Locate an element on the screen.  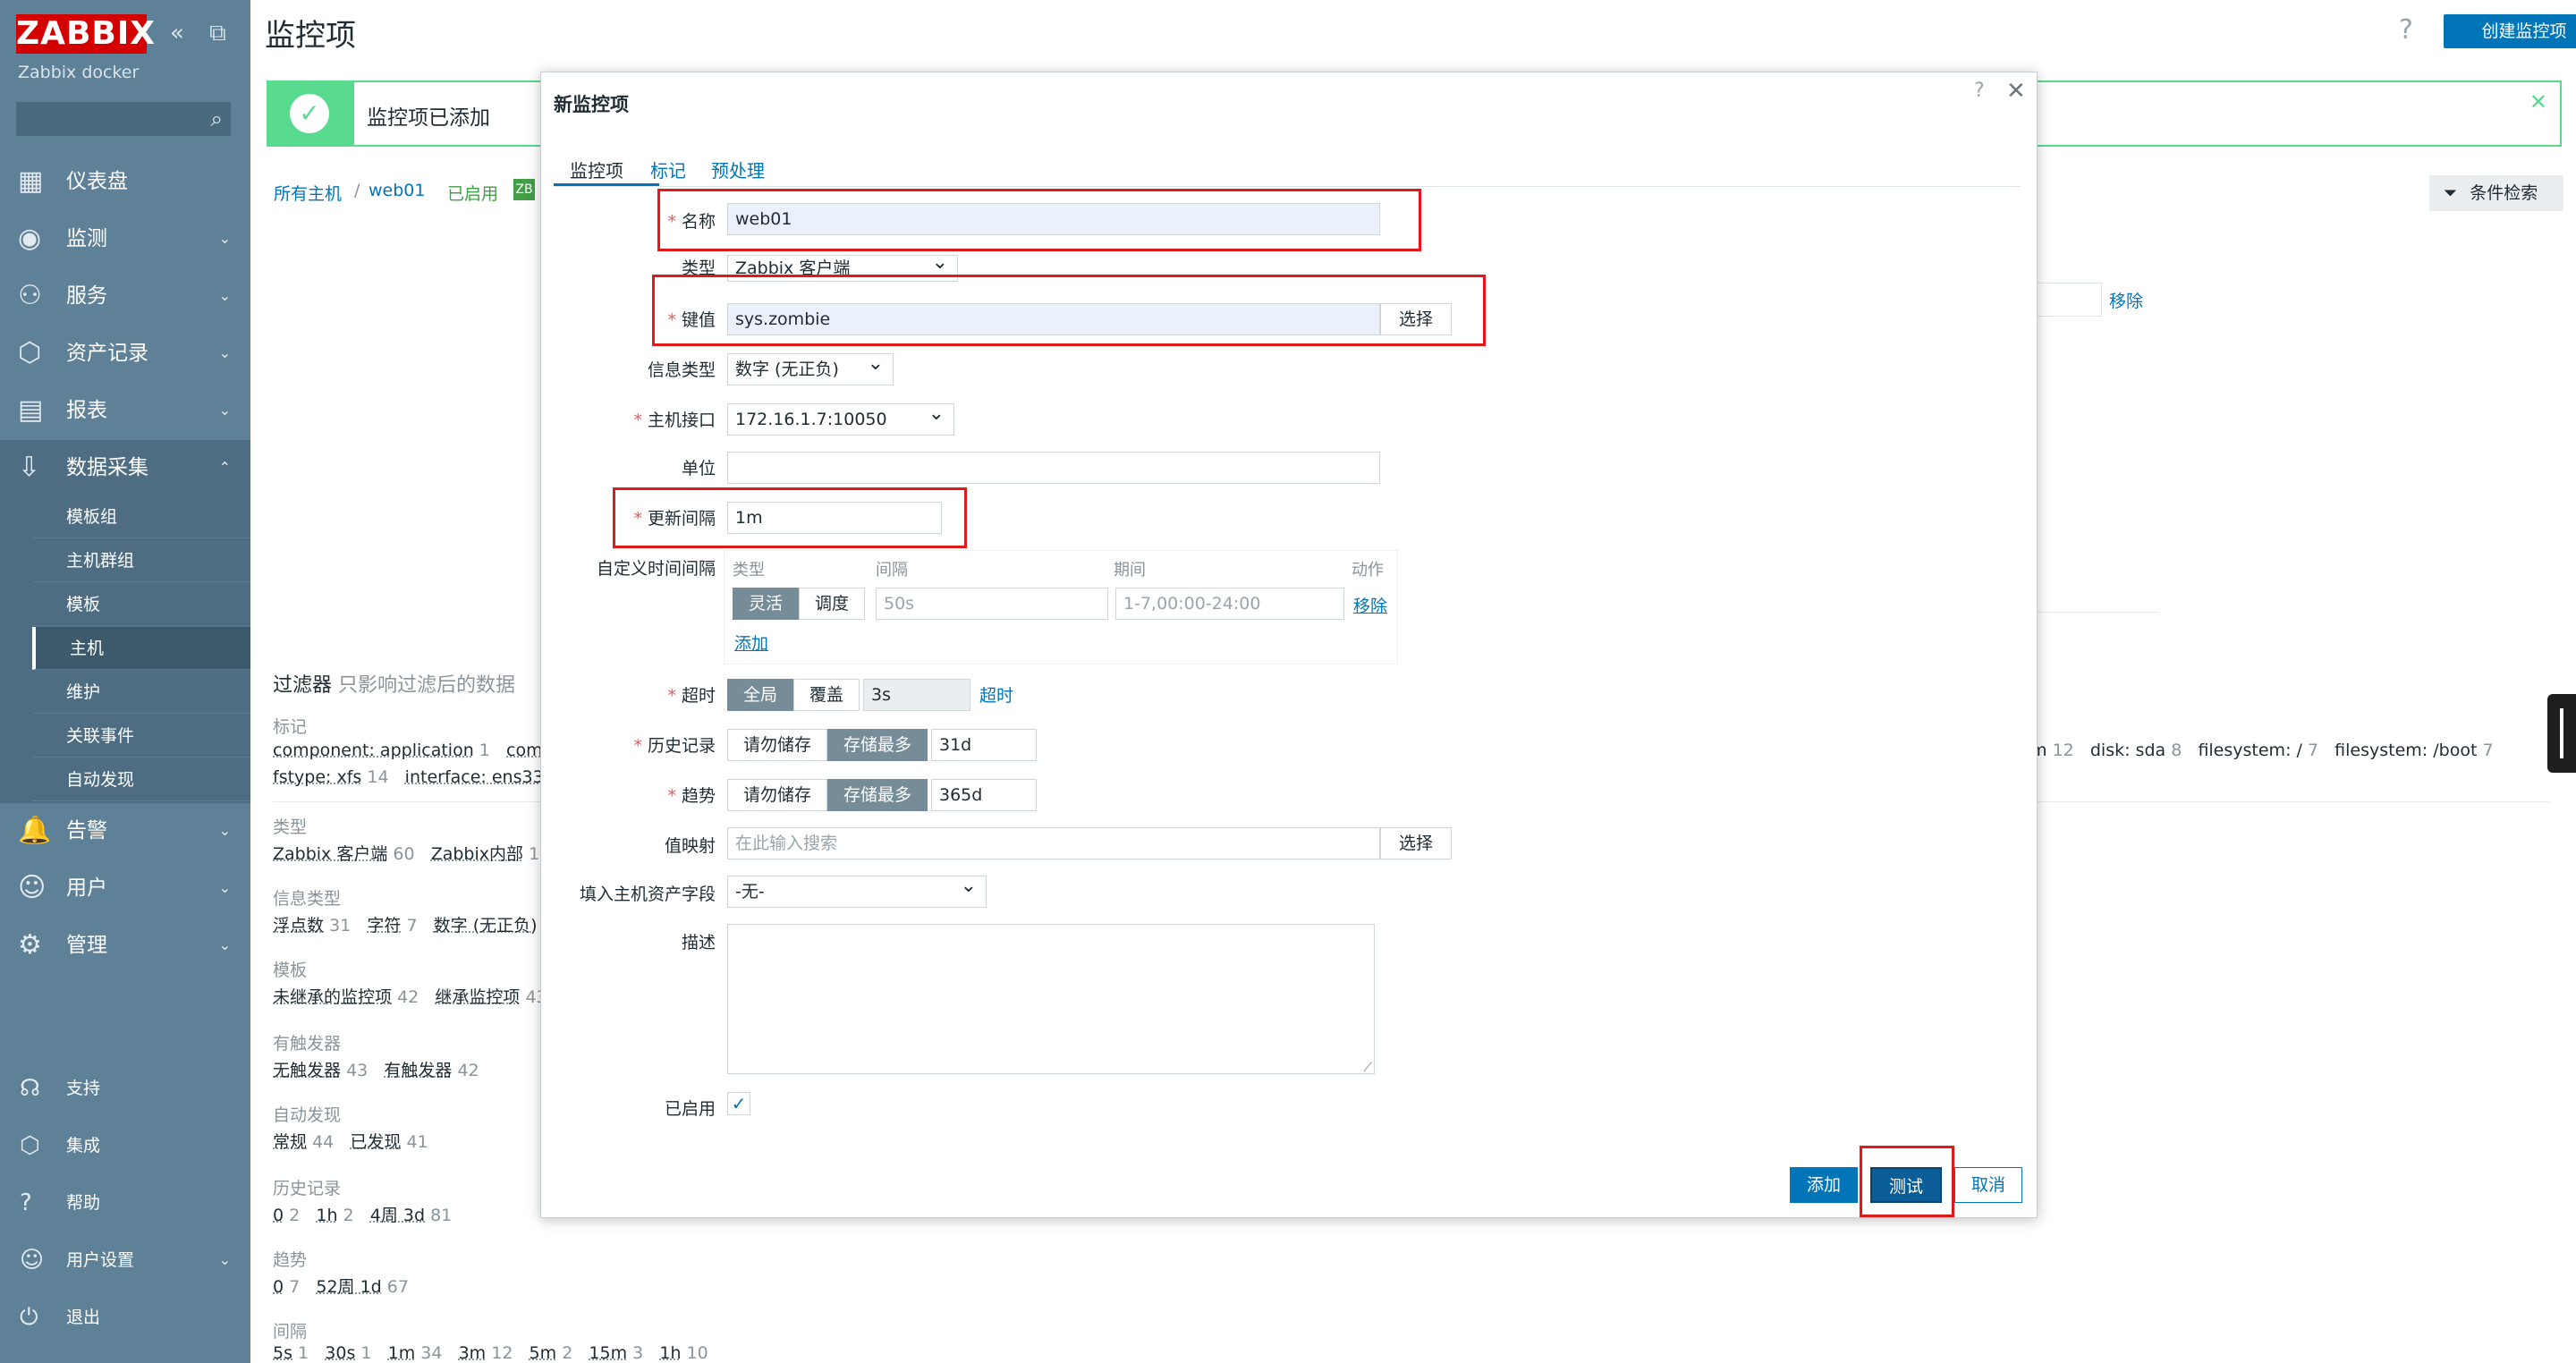
menu-reports: ▤ 报表 ⌄ is located at coordinates (125, 411).